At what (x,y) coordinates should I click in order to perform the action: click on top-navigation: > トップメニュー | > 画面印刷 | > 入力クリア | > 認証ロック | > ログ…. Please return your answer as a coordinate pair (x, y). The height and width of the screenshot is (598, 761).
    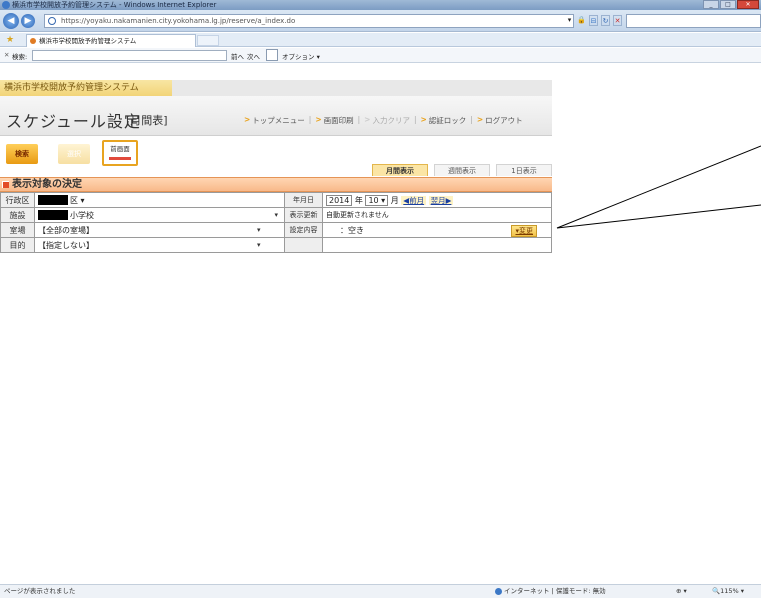
    Looking at the image, I should click on (383, 120).